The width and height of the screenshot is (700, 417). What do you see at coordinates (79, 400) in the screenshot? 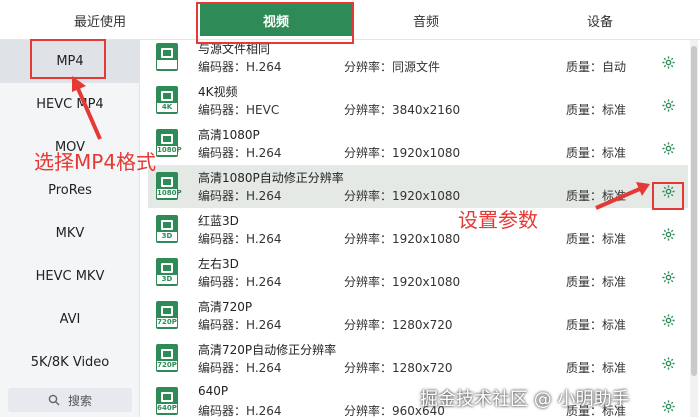
I see `search-label: 搜索` at bounding box center [79, 400].